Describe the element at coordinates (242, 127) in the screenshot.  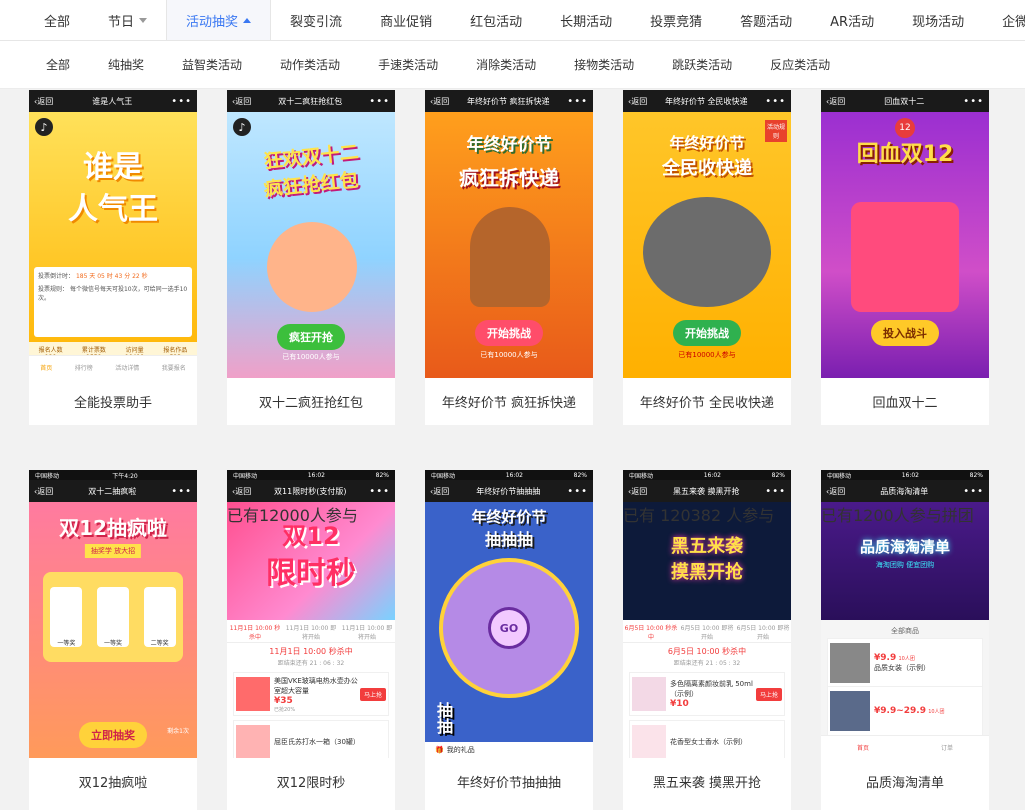
I see `music-icon: ♪` at that location.